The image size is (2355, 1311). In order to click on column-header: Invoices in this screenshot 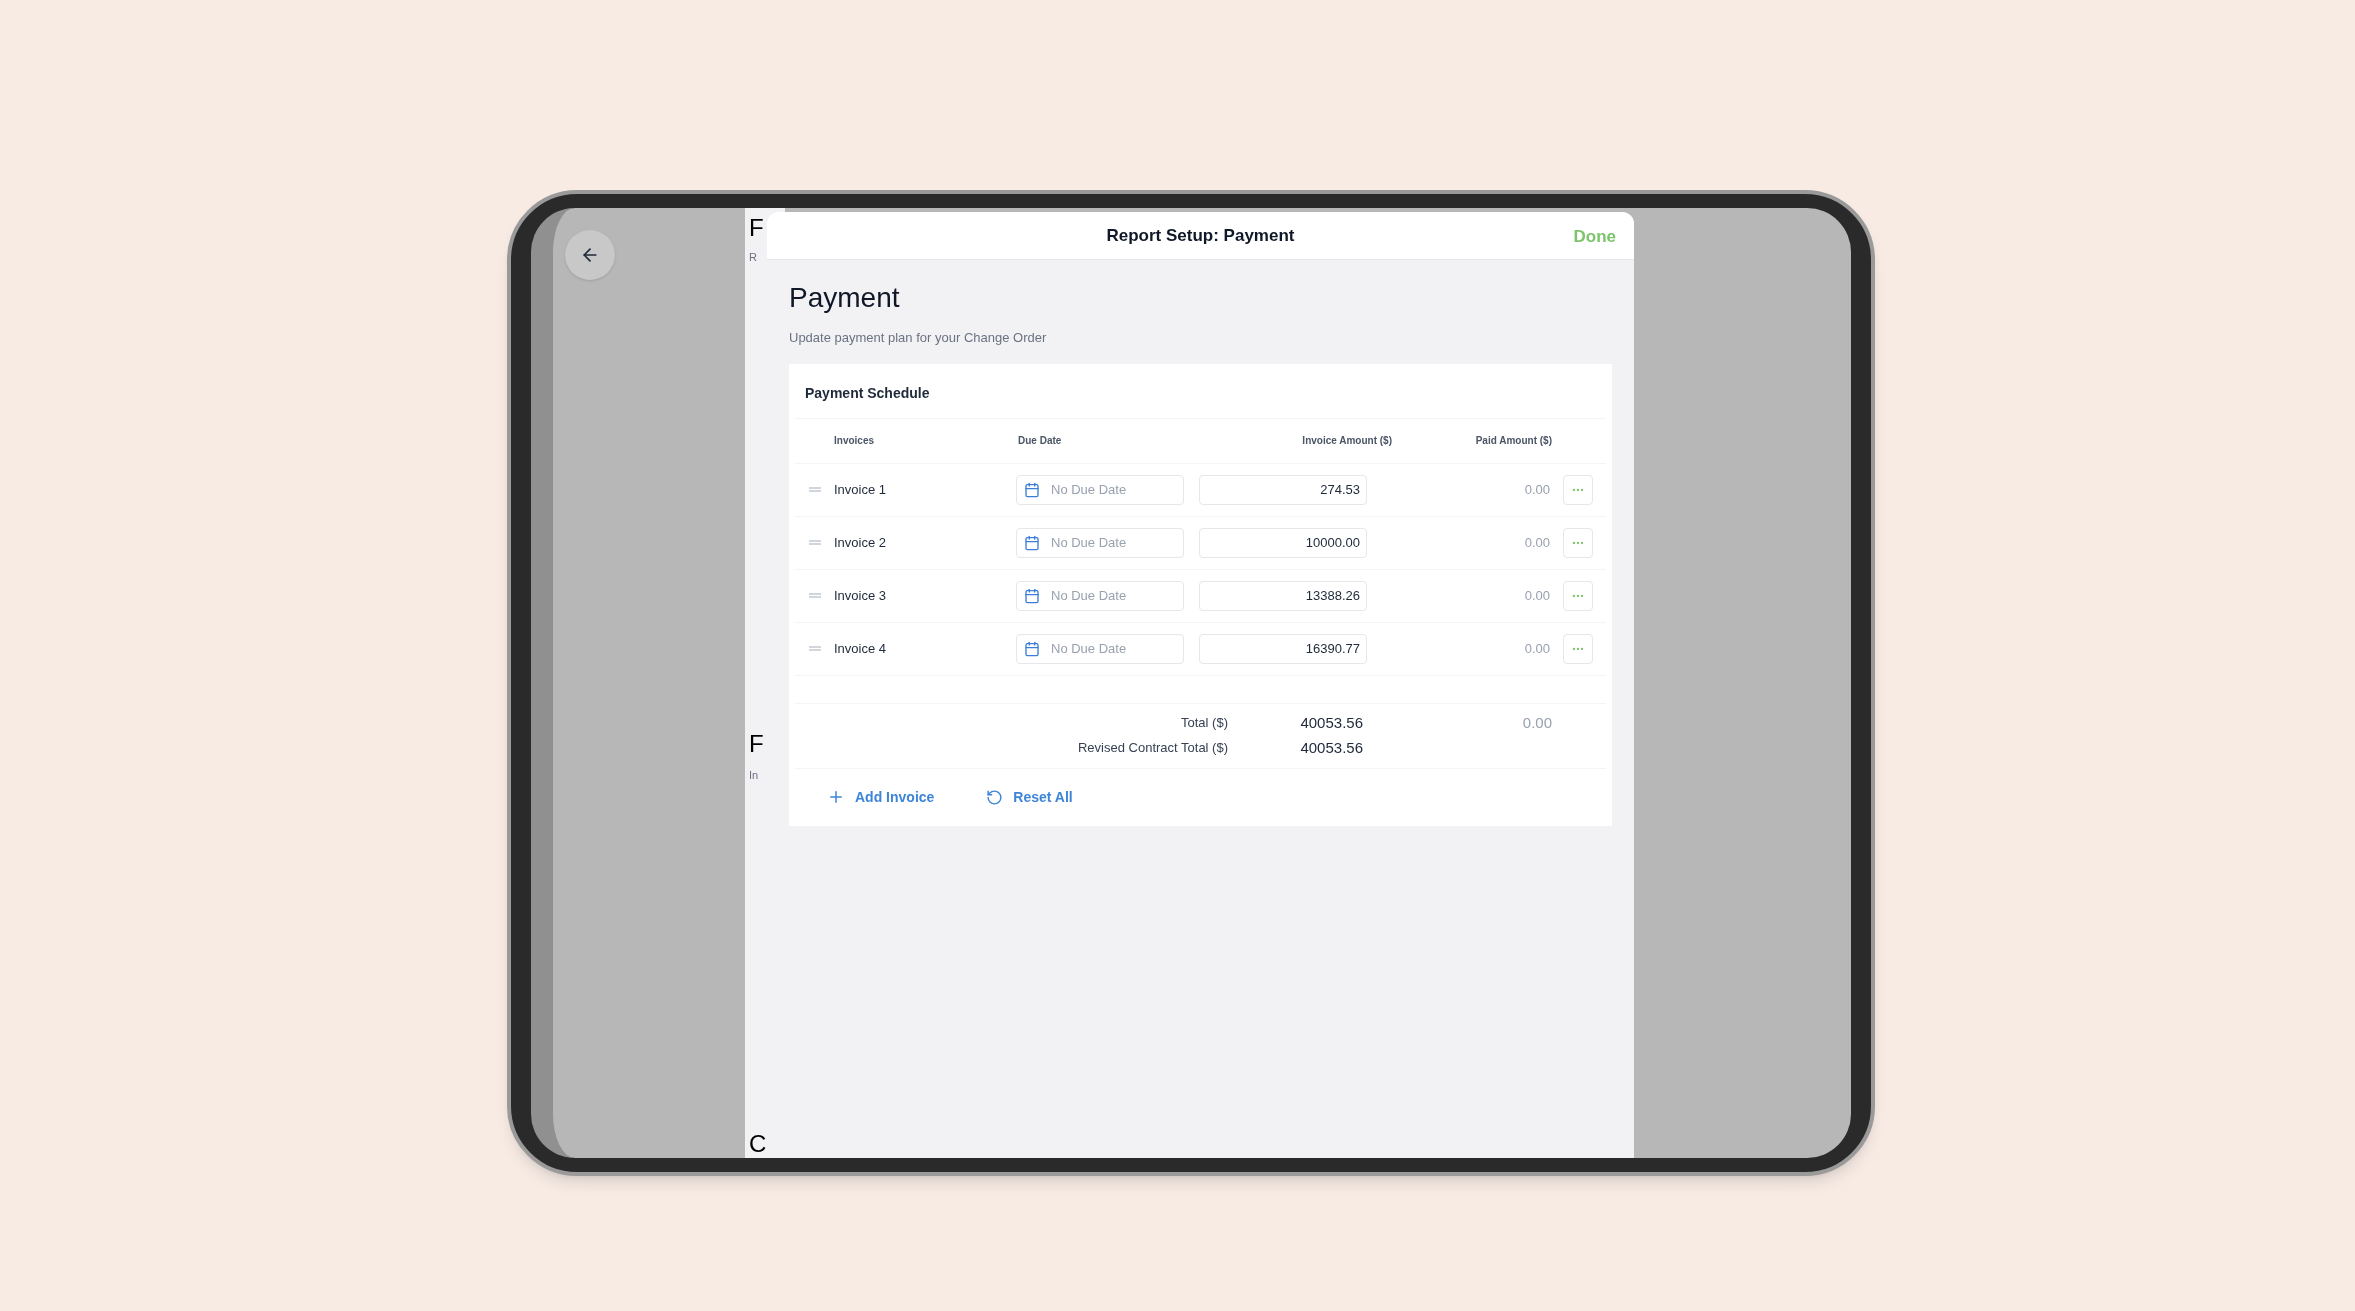, I will do `click(855, 441)`.